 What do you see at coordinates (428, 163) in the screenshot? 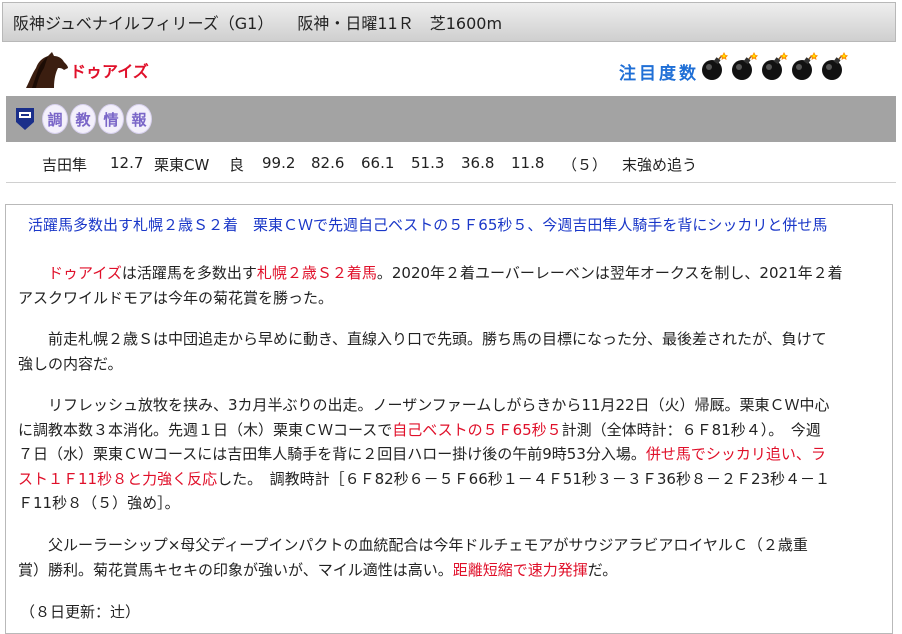
I see `training-time: 51.3` at bounding box center [428, 163].